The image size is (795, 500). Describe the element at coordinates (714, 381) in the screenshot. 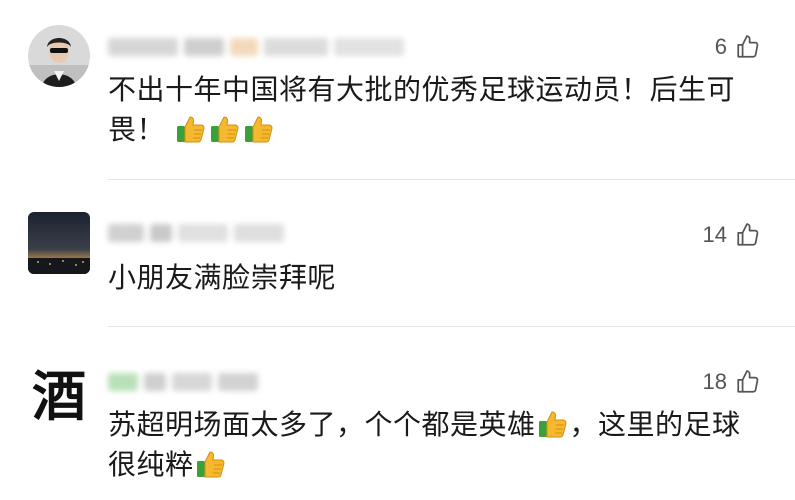

I see `like-count: 18` at that location.